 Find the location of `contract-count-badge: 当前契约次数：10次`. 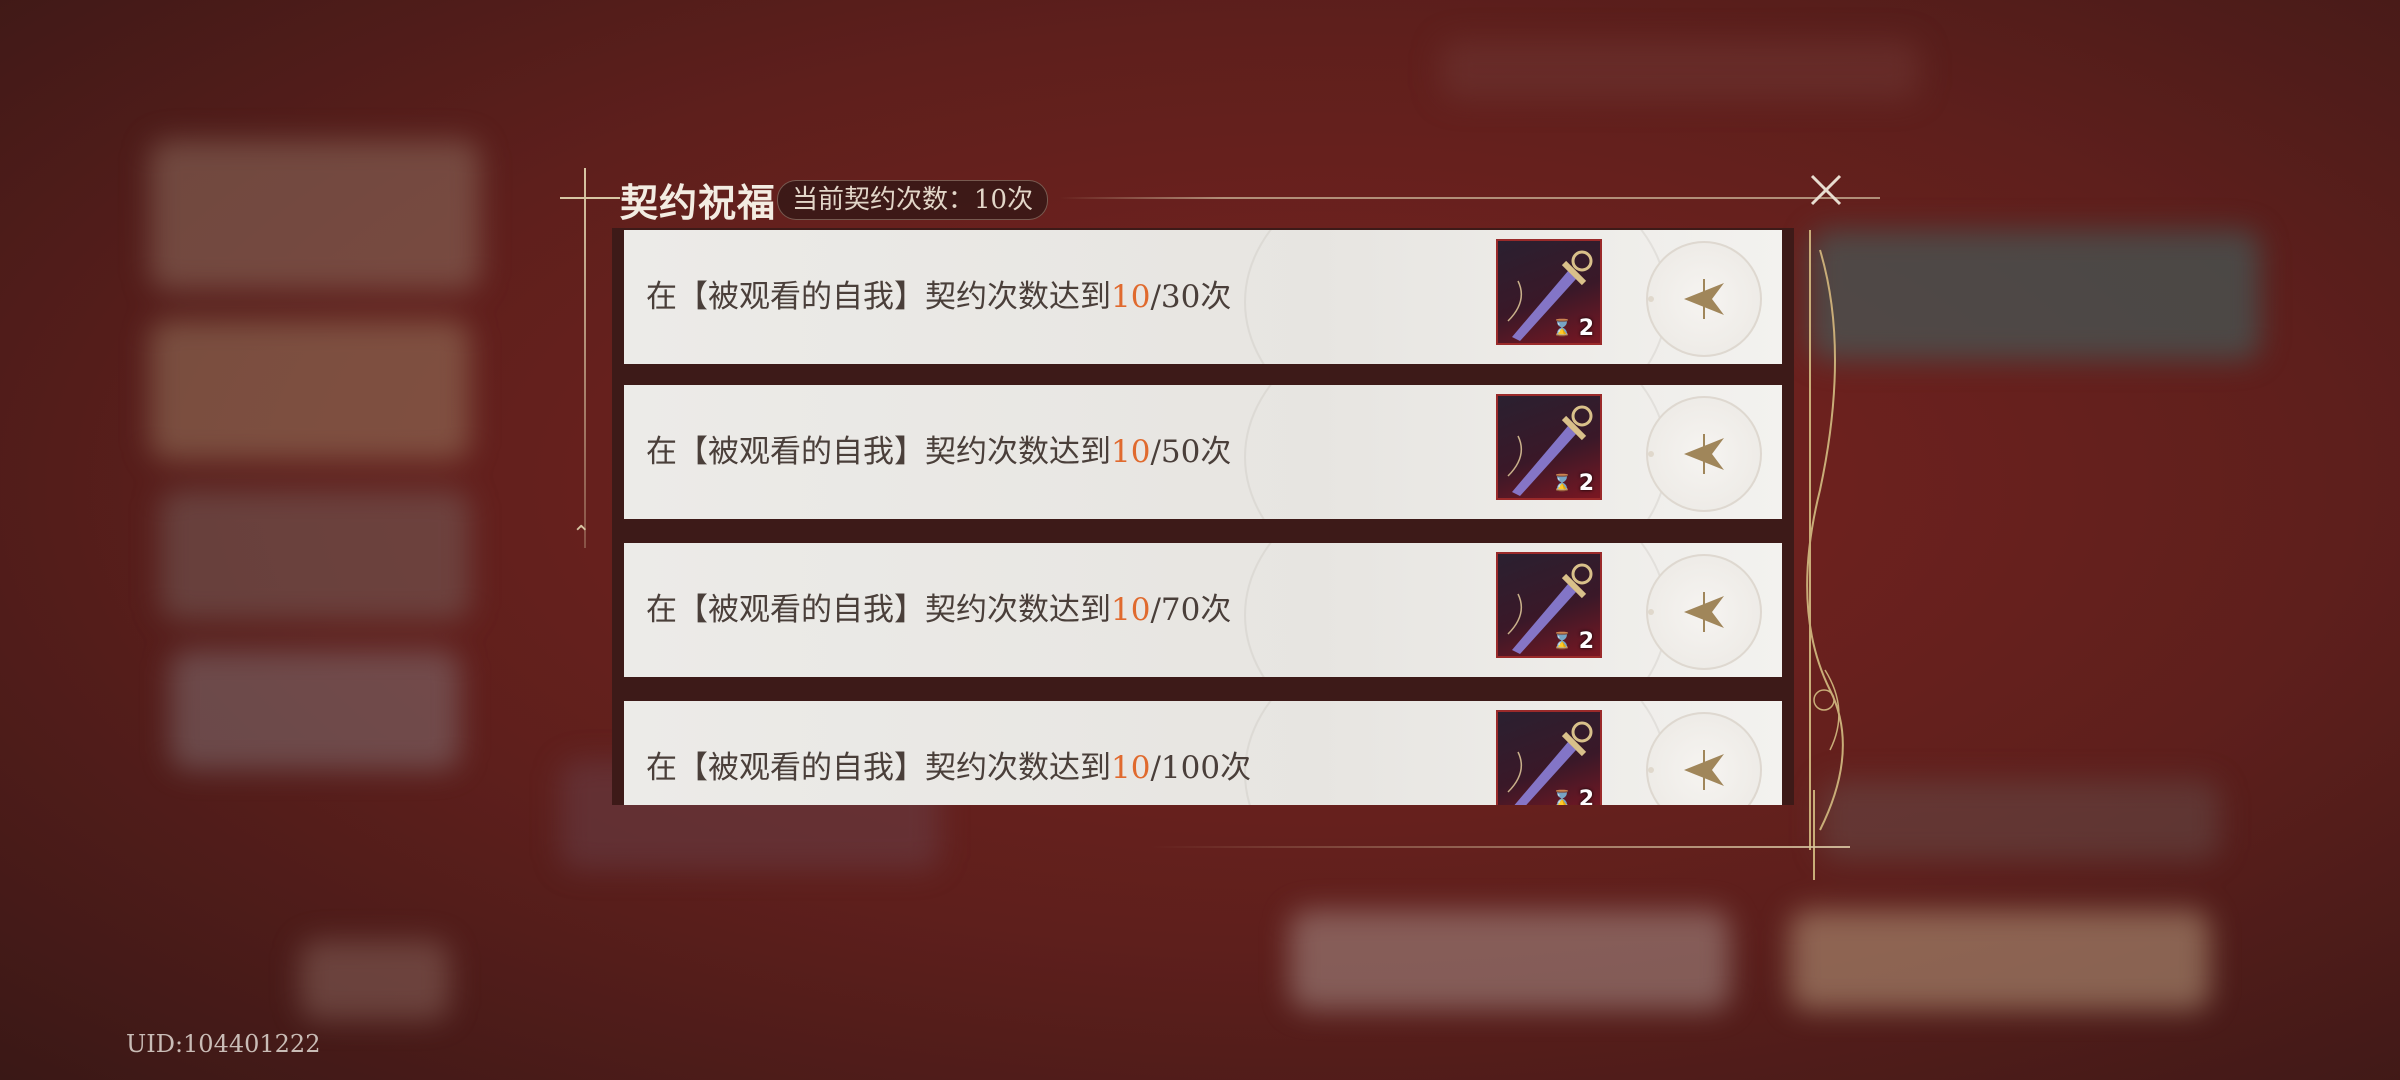

contract-count-badge: 当前契约次数：10次 is located at coordinates (913, 200).